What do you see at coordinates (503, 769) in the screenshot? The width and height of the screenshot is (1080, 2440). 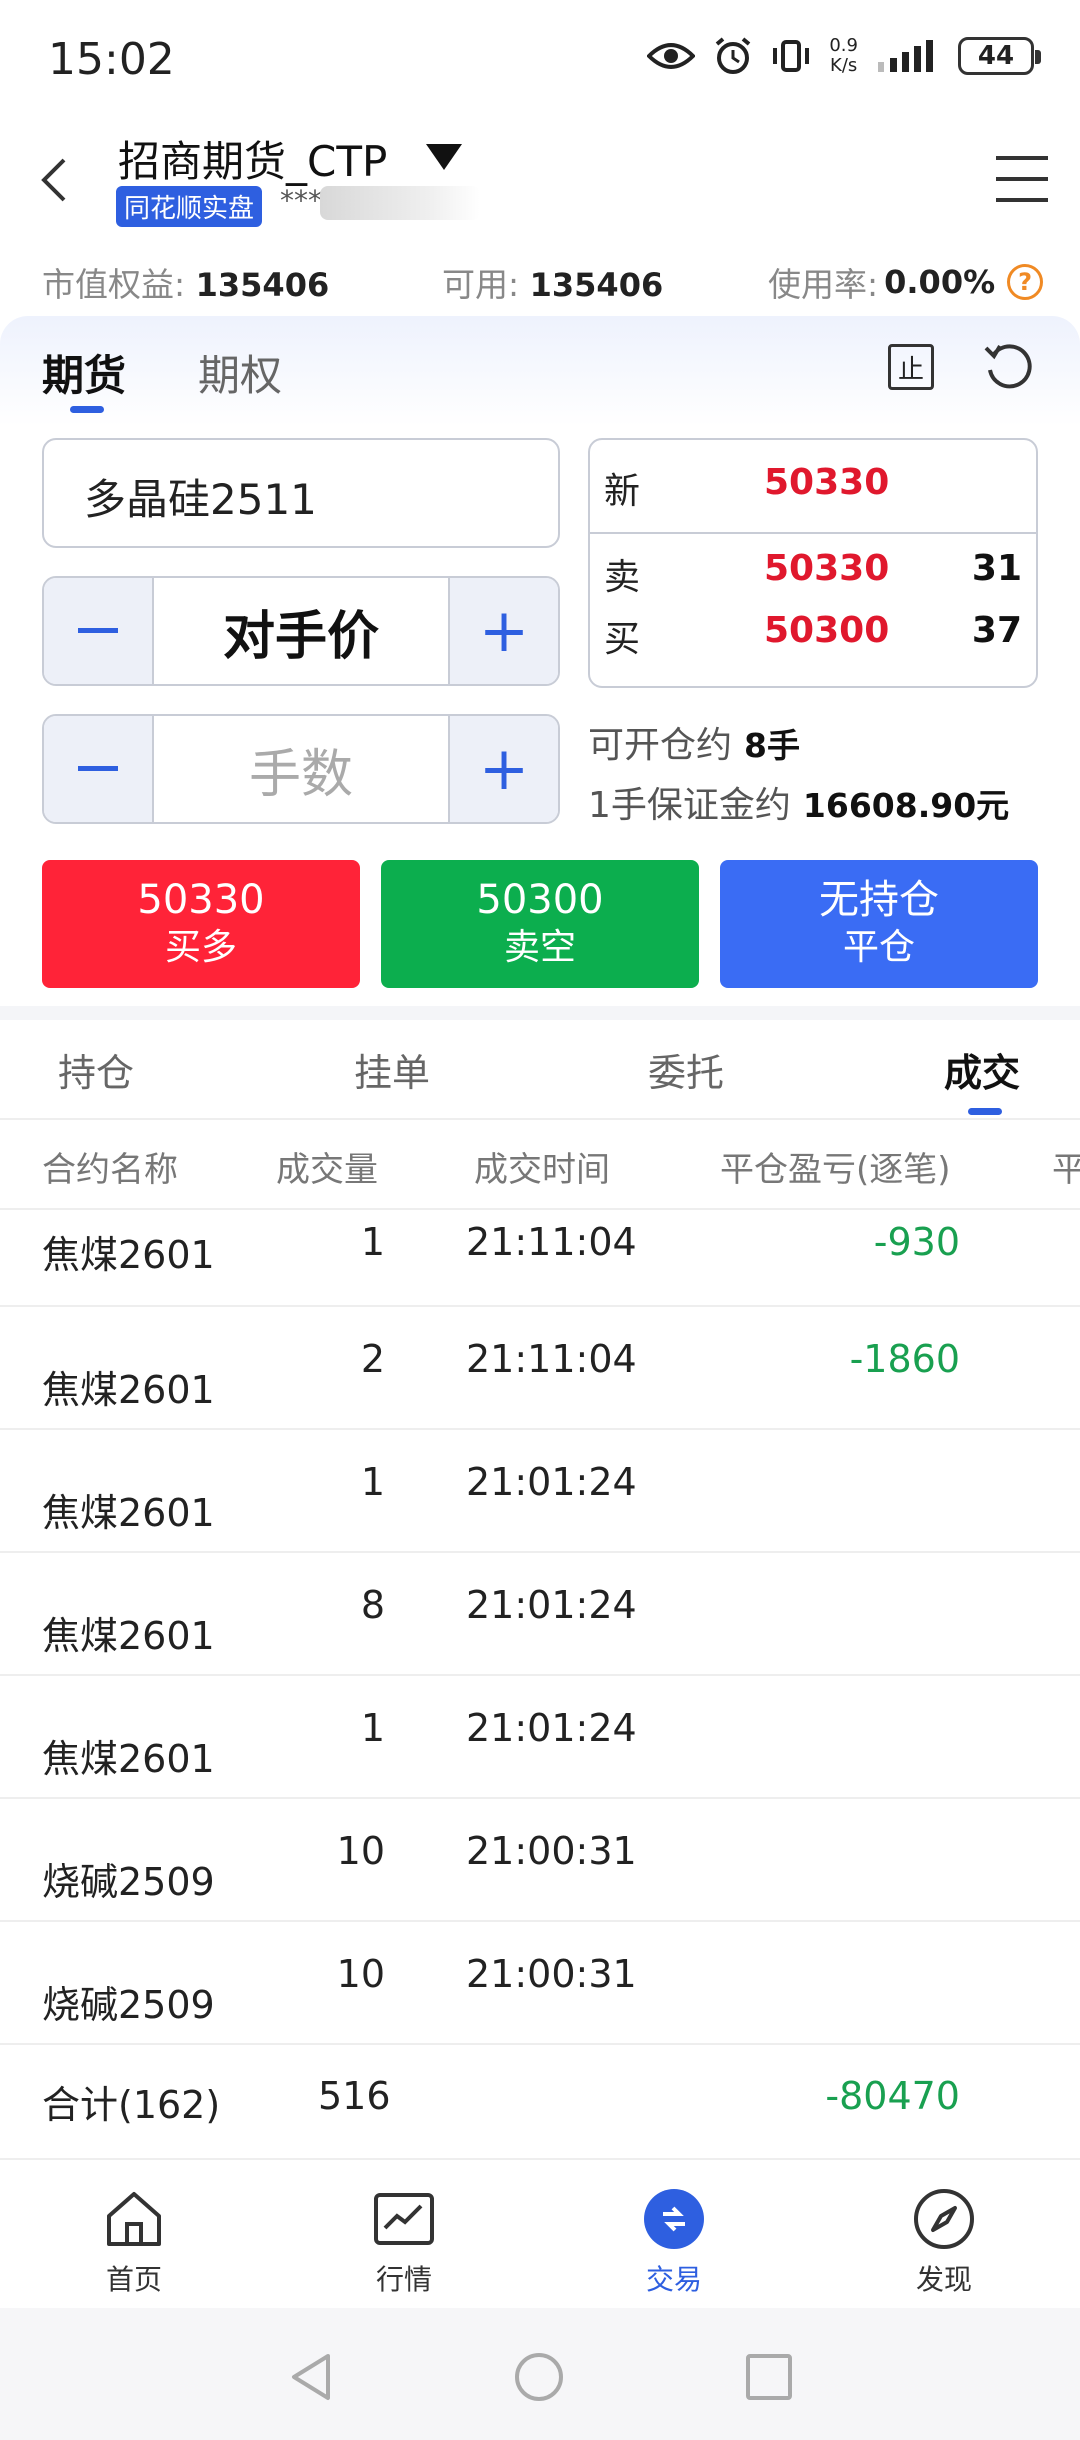 I see `qty-plus-button: +` at bounding box center [503, 769].